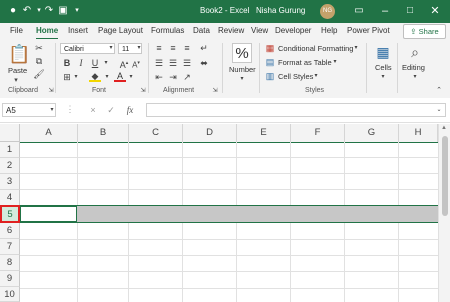 This screenshot has width=450, height=302. What do you see at coordinates (329, 30) in the screenshot?
I see `tab-help: Help` at bounding box center [329, 30].